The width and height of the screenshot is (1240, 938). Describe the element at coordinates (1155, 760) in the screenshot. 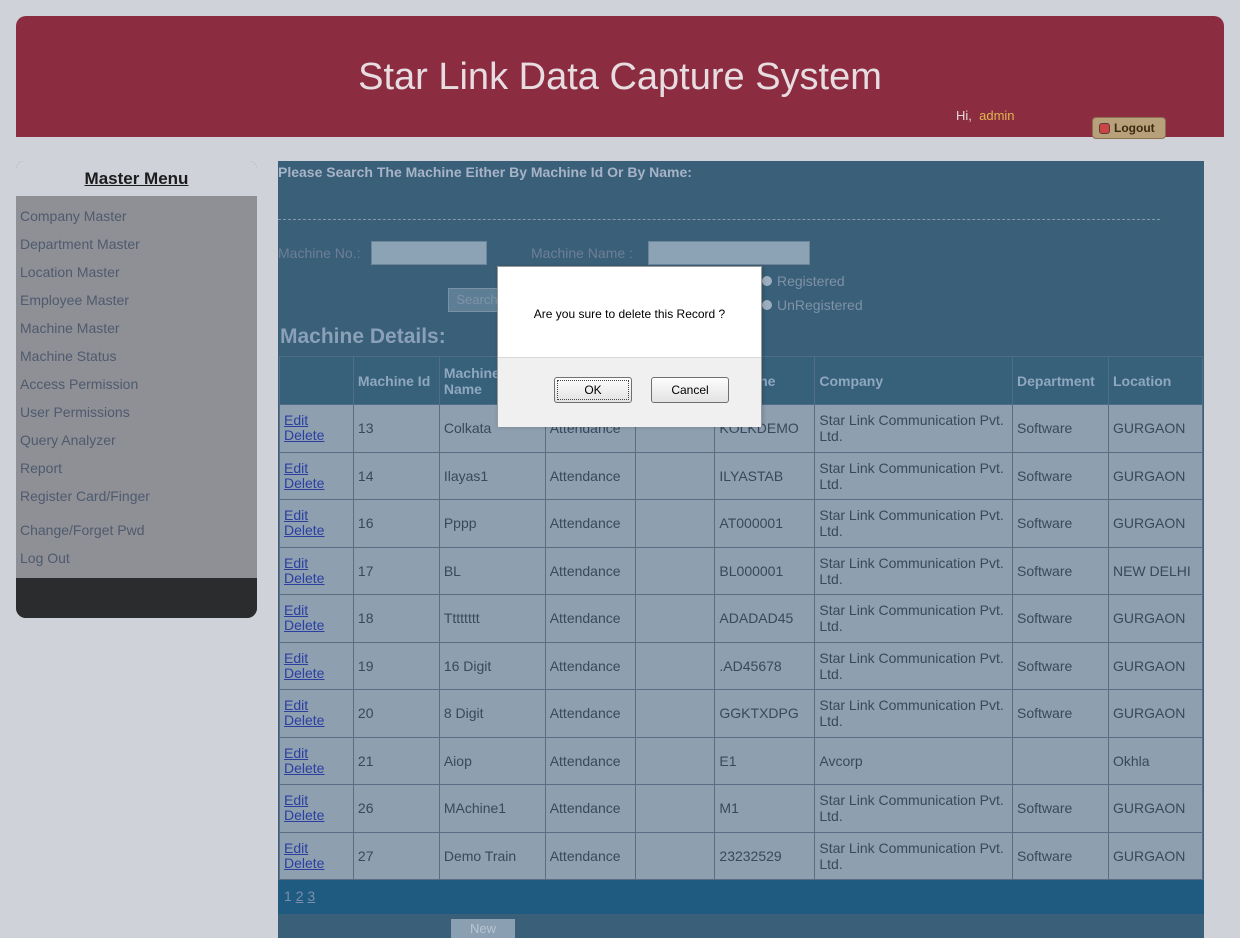

I see `location-cell: Okhla` at that location.